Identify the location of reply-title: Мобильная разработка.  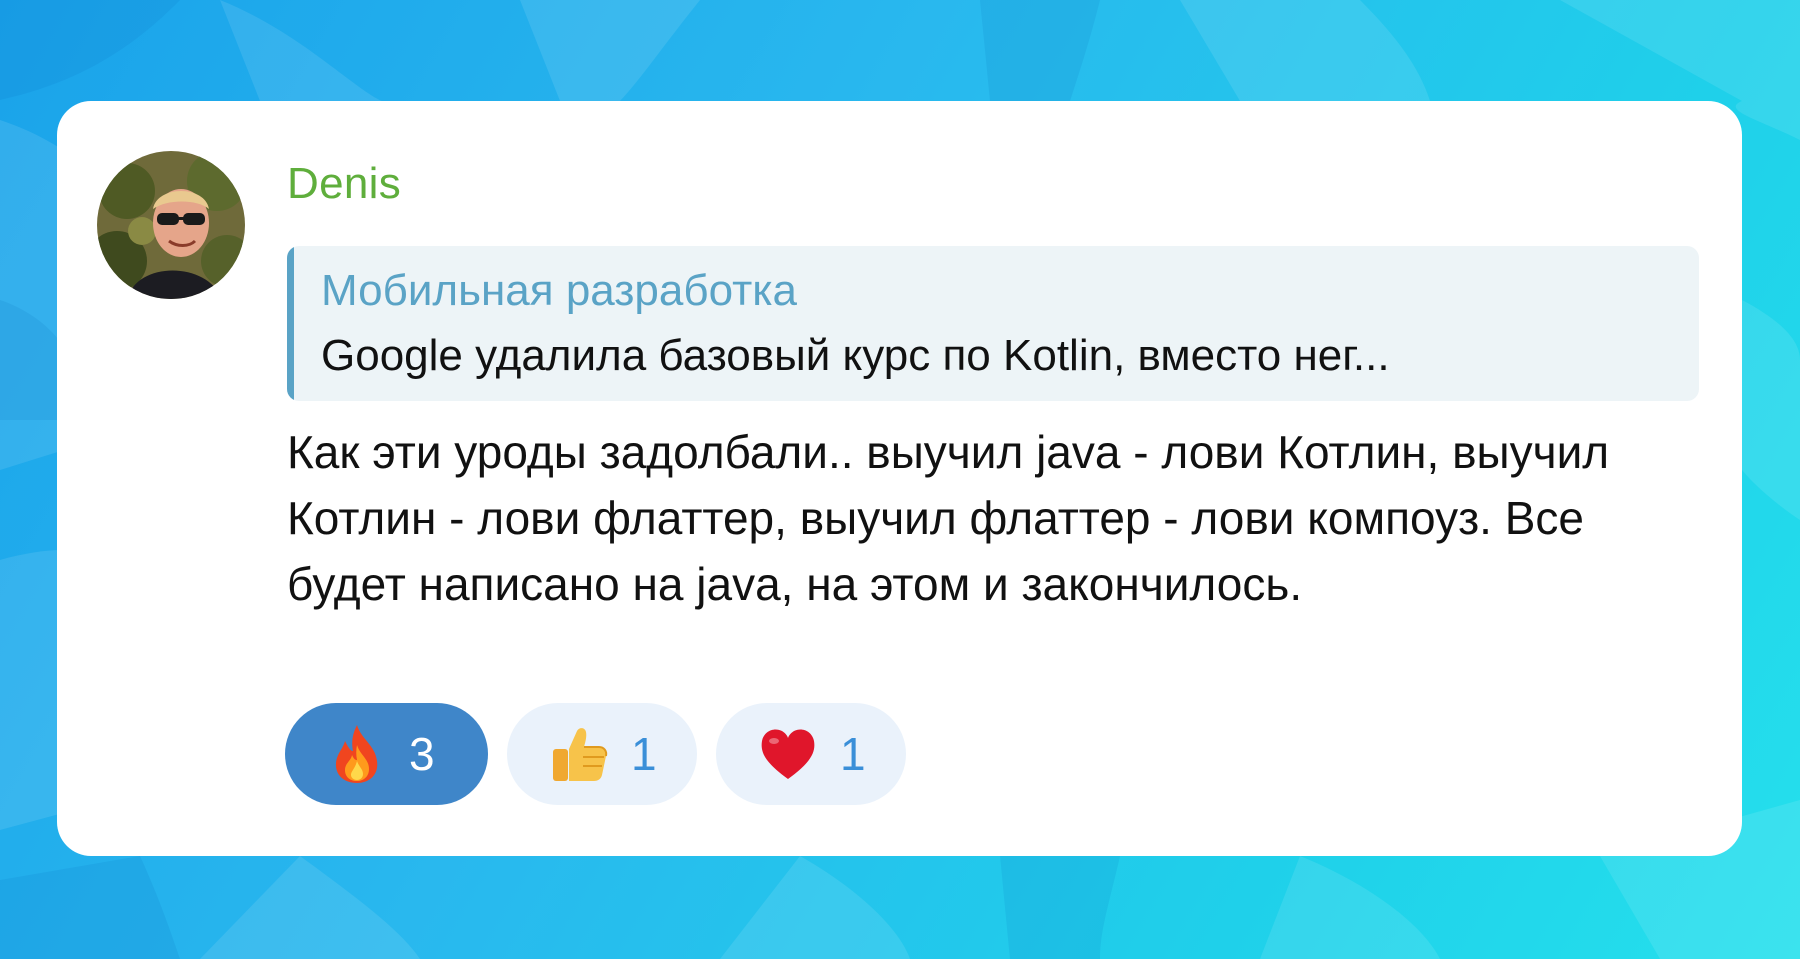
(559, 290).